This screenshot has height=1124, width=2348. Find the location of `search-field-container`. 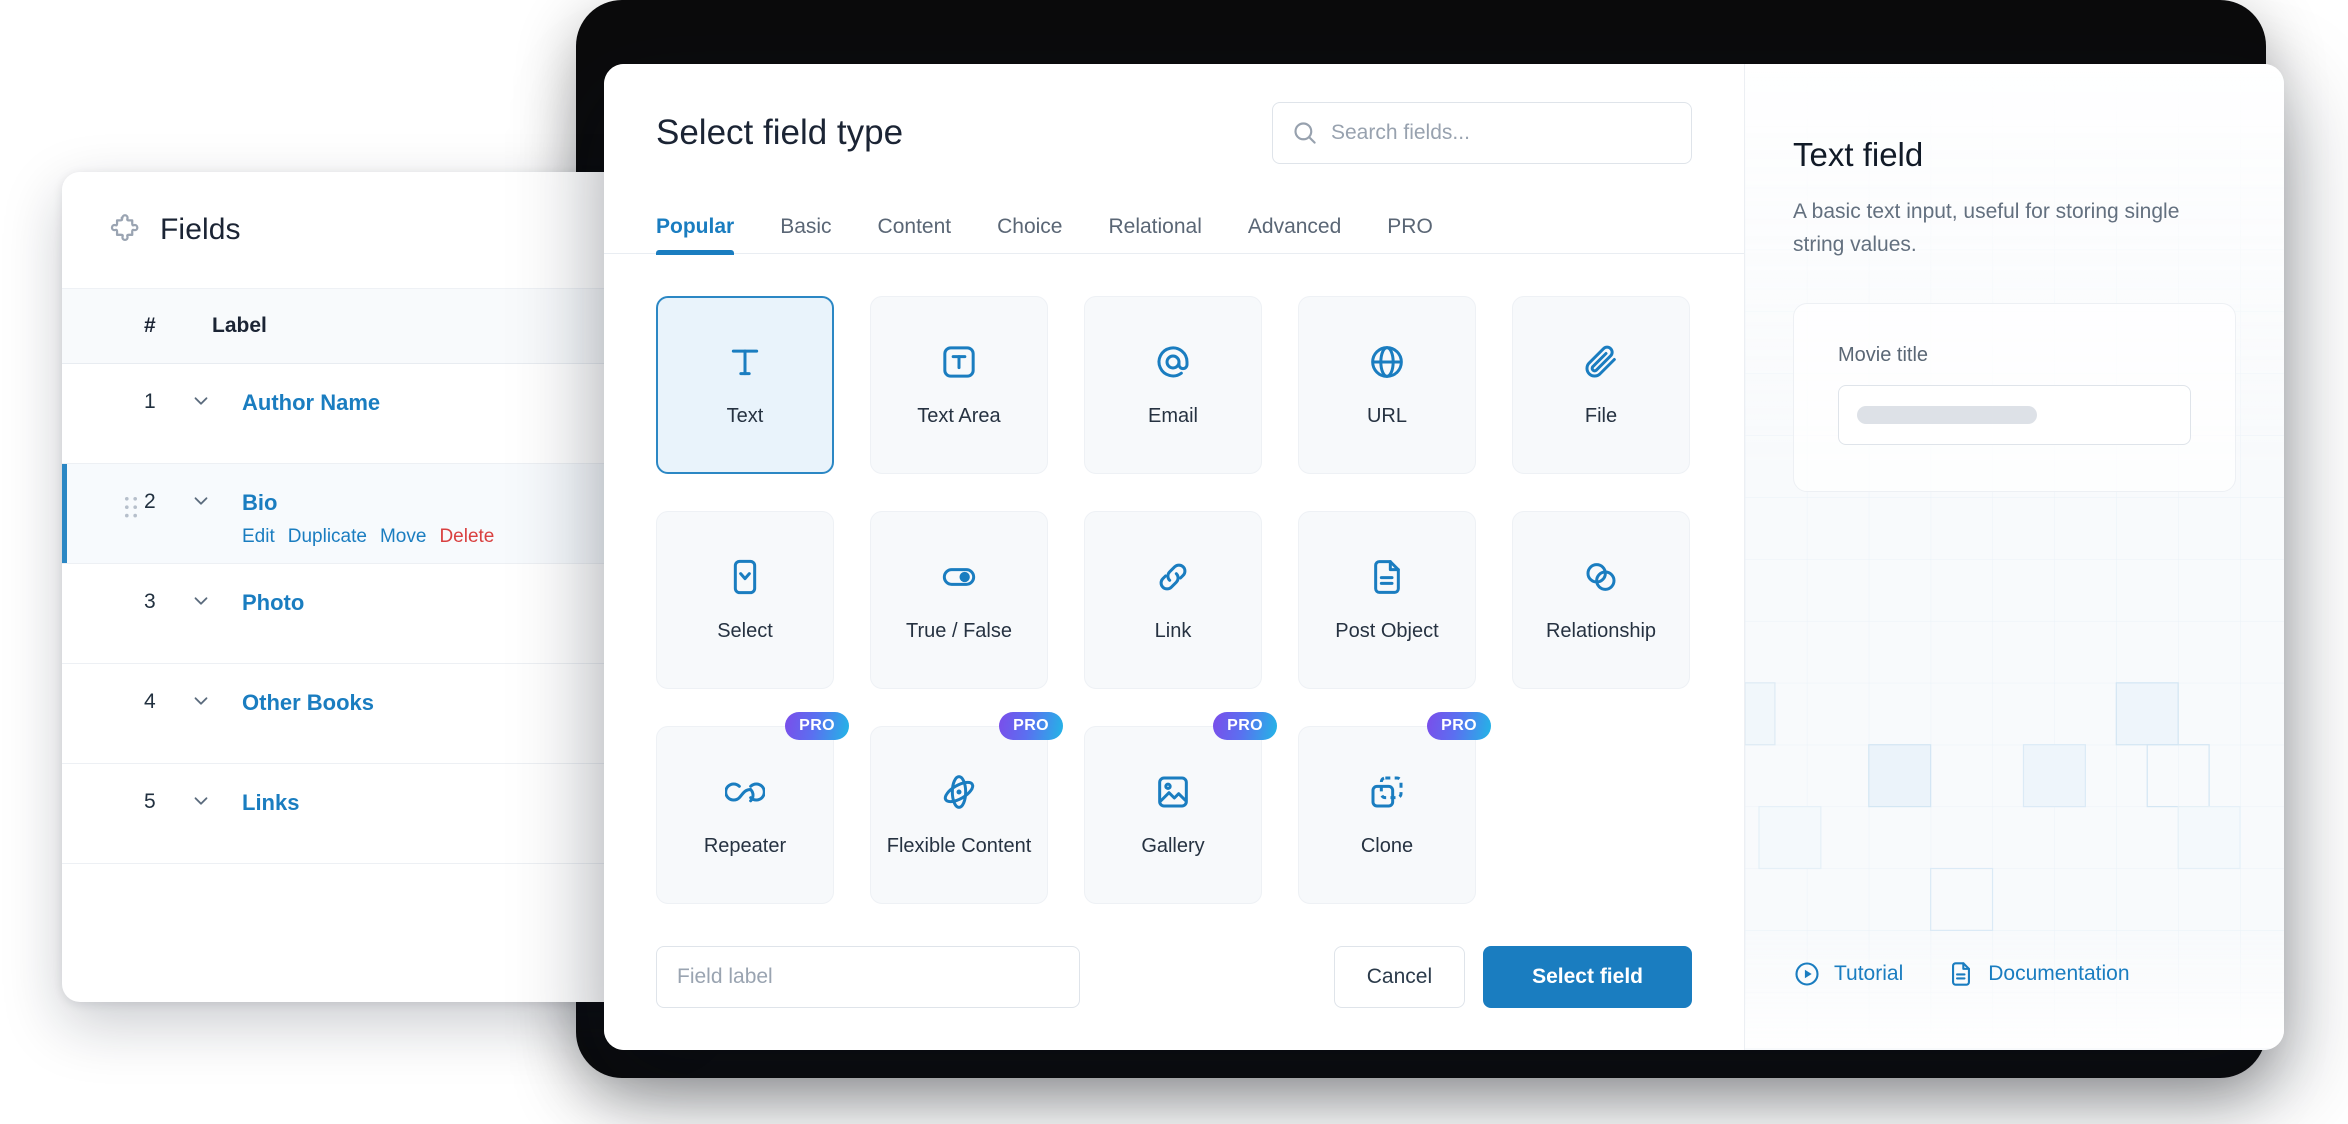

search-field-container is located at coordinates (1482, 132).